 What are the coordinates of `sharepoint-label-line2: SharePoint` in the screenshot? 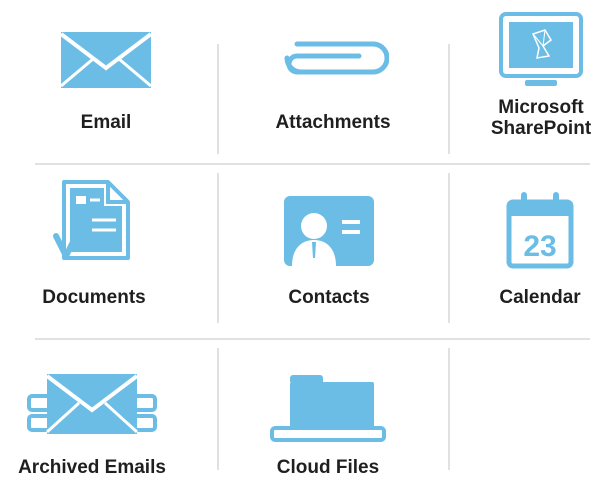 It's located at (541, 128).